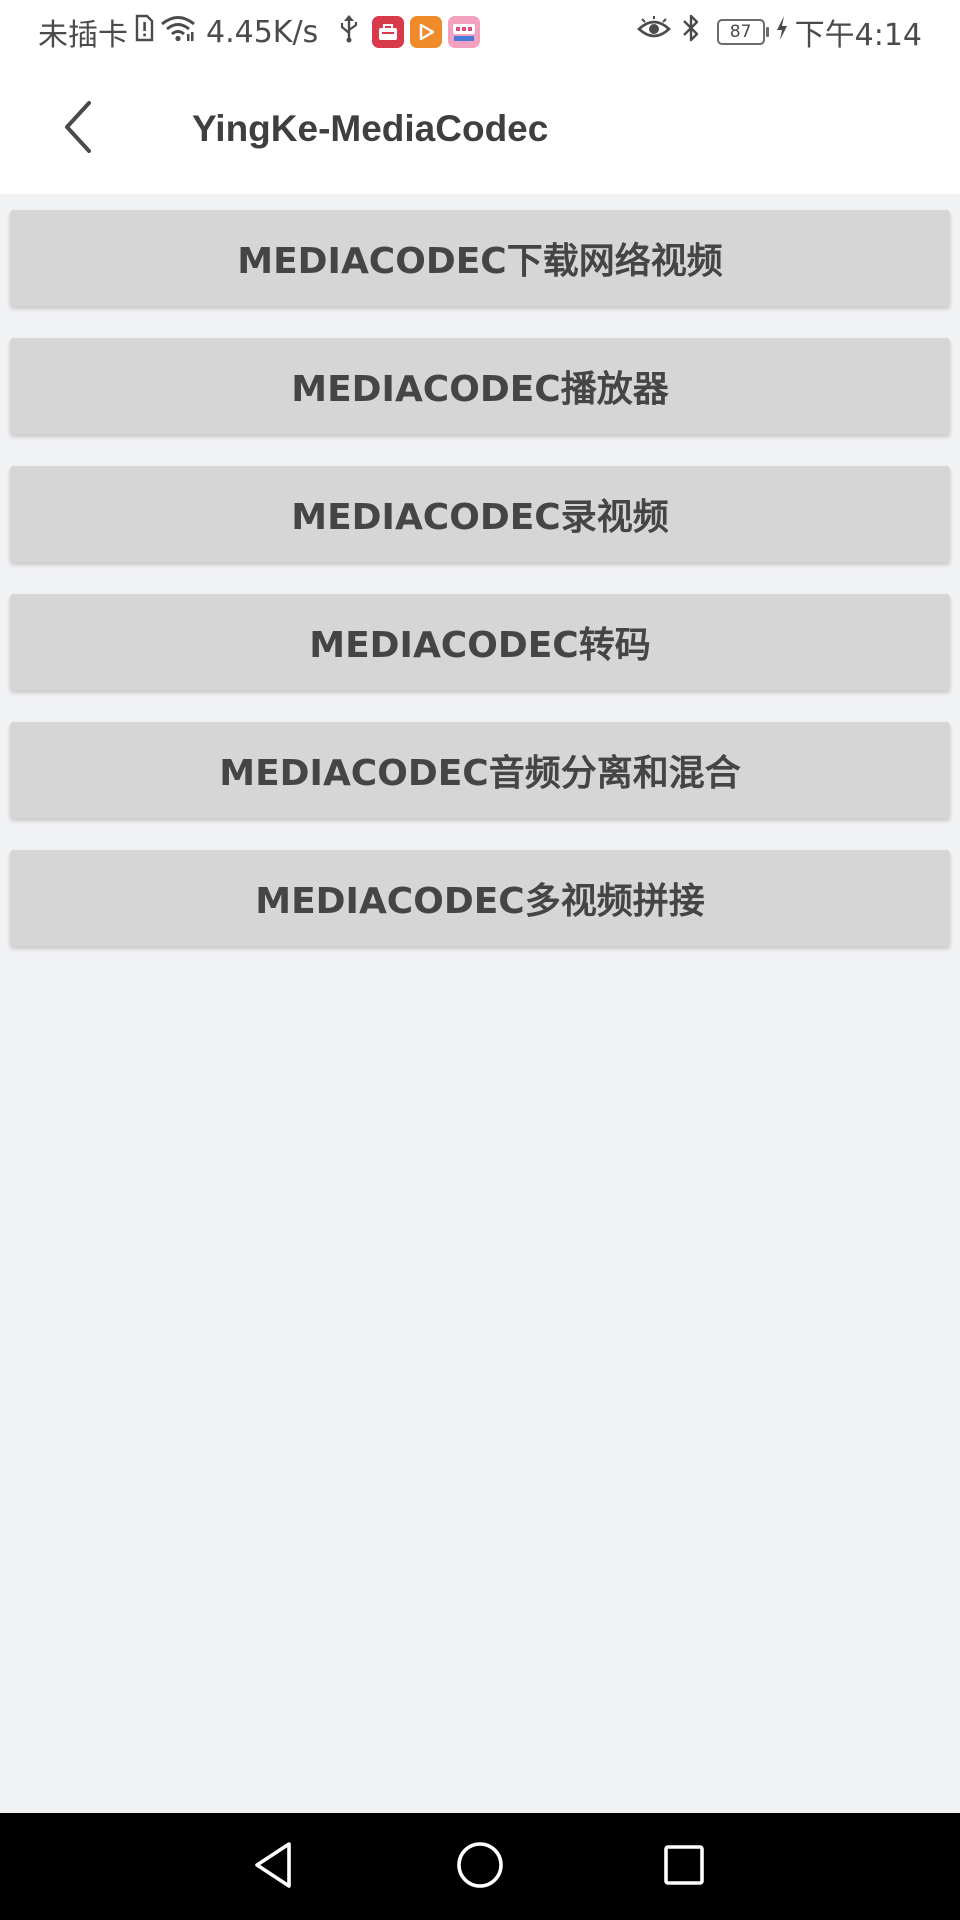  What do you see at coordinates (480, 258) in the screenshot?
I see `download-network-video-button: MEDIACODEC下载网络视频` at bounding box center [480, 258].